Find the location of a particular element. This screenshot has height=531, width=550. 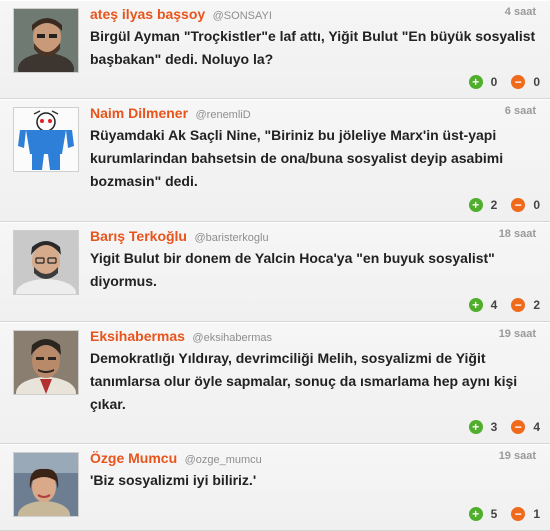

vote-controls: + 4 − 2 is located at coordinates (504, 305).